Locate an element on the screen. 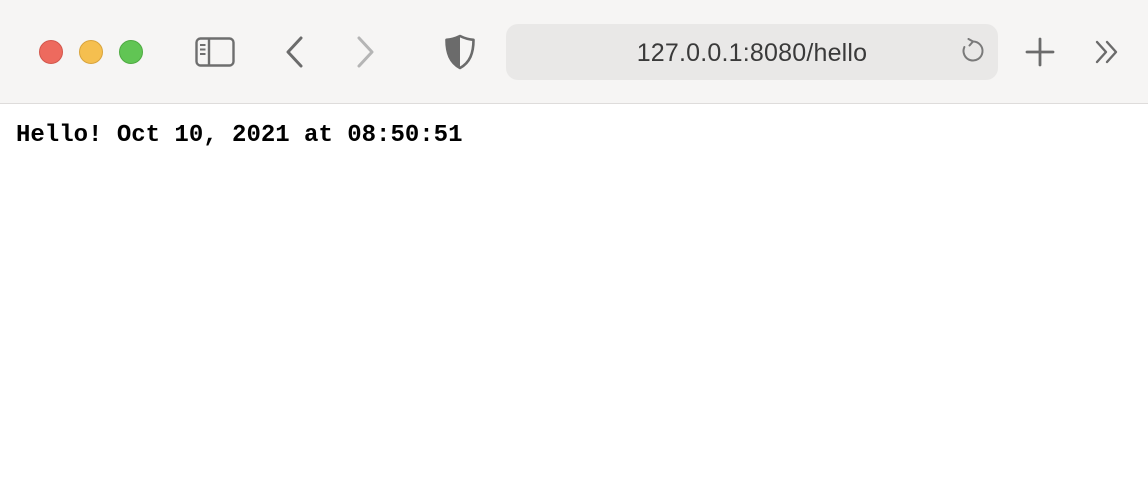 This screenshot has width=1148, height=494. reload-button is located at coordinates (973, 53).